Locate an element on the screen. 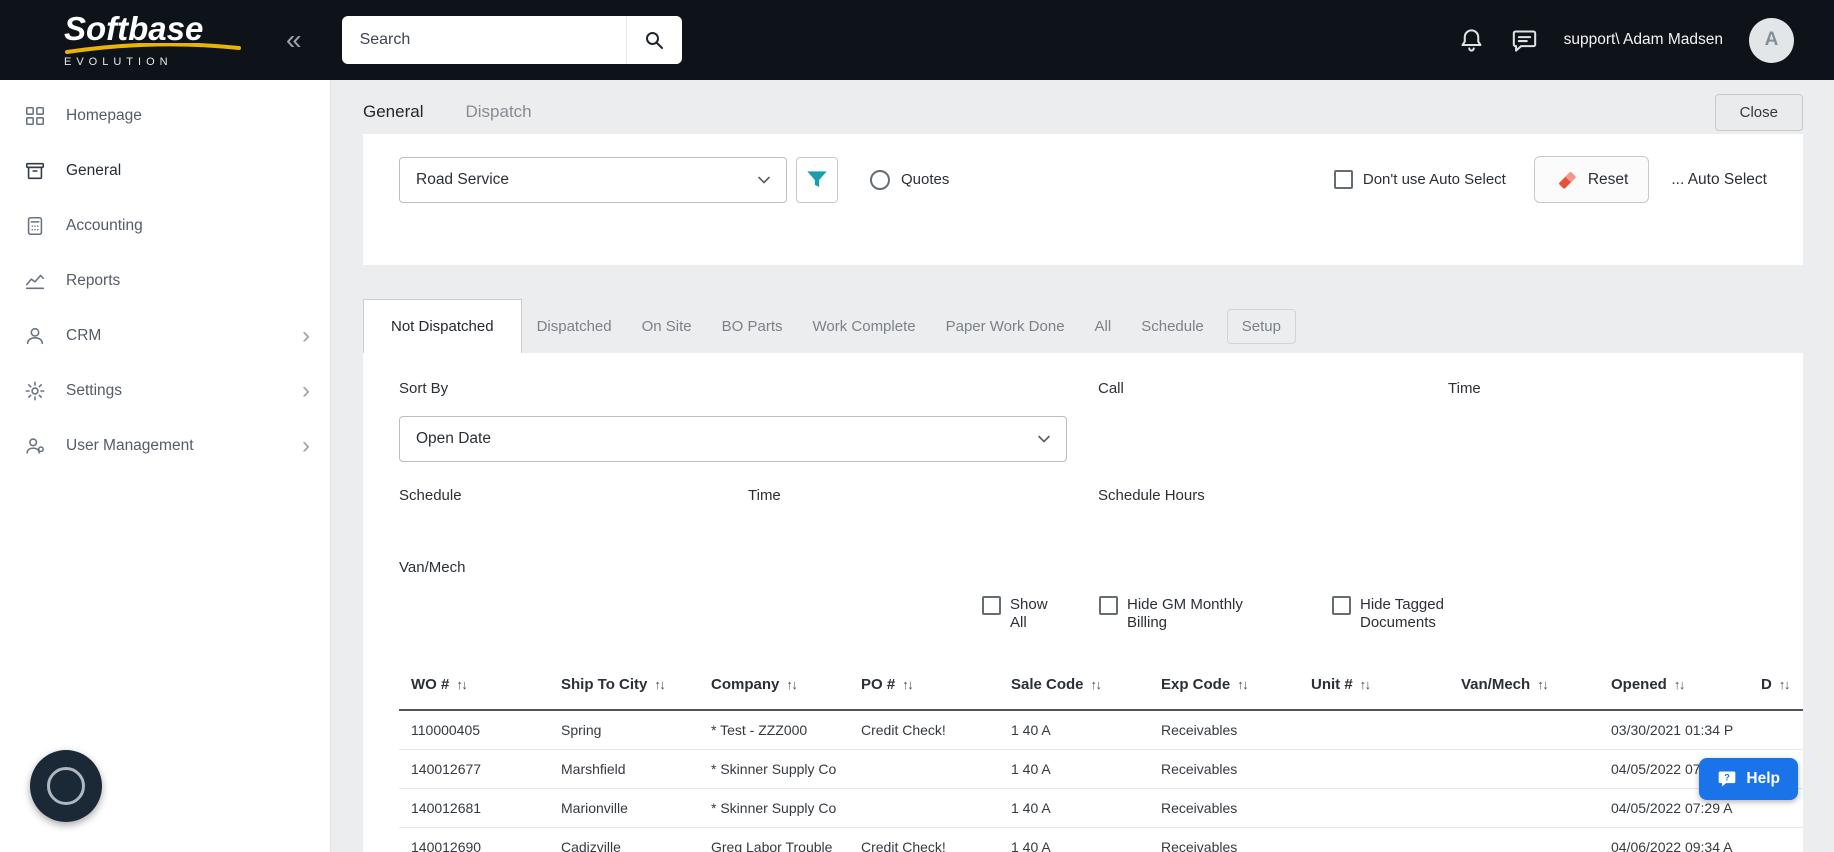 Image resolution: width=1834 pixels, height=852 pixels. sidebar-item-label: General is located at coordinates (94, 170).